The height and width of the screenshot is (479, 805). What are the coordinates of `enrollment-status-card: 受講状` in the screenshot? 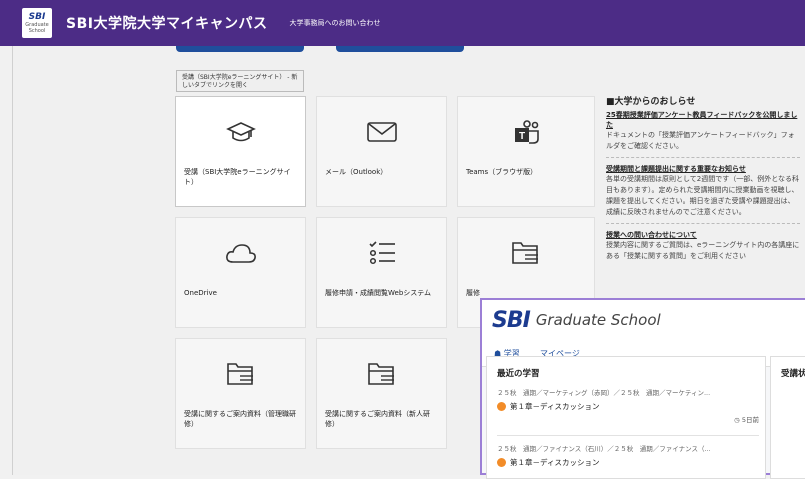 It's located at (787, 417).